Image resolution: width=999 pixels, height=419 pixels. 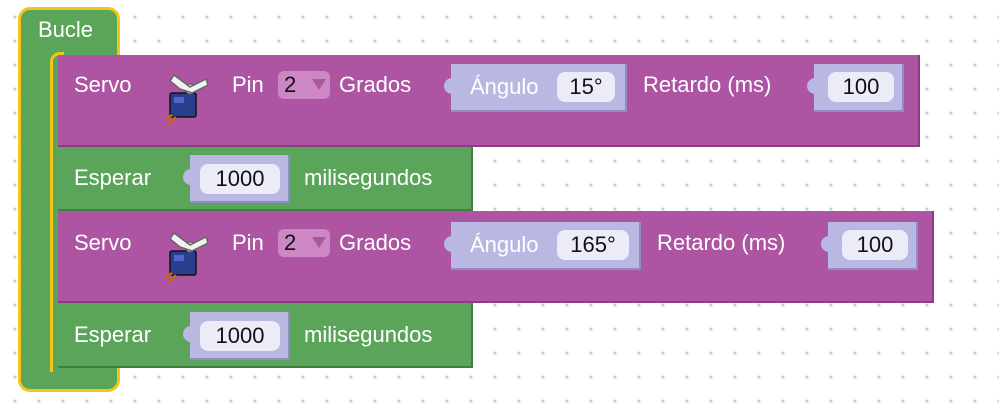 I want to click on loop-label: Bucle, so click(x=66, y=29).